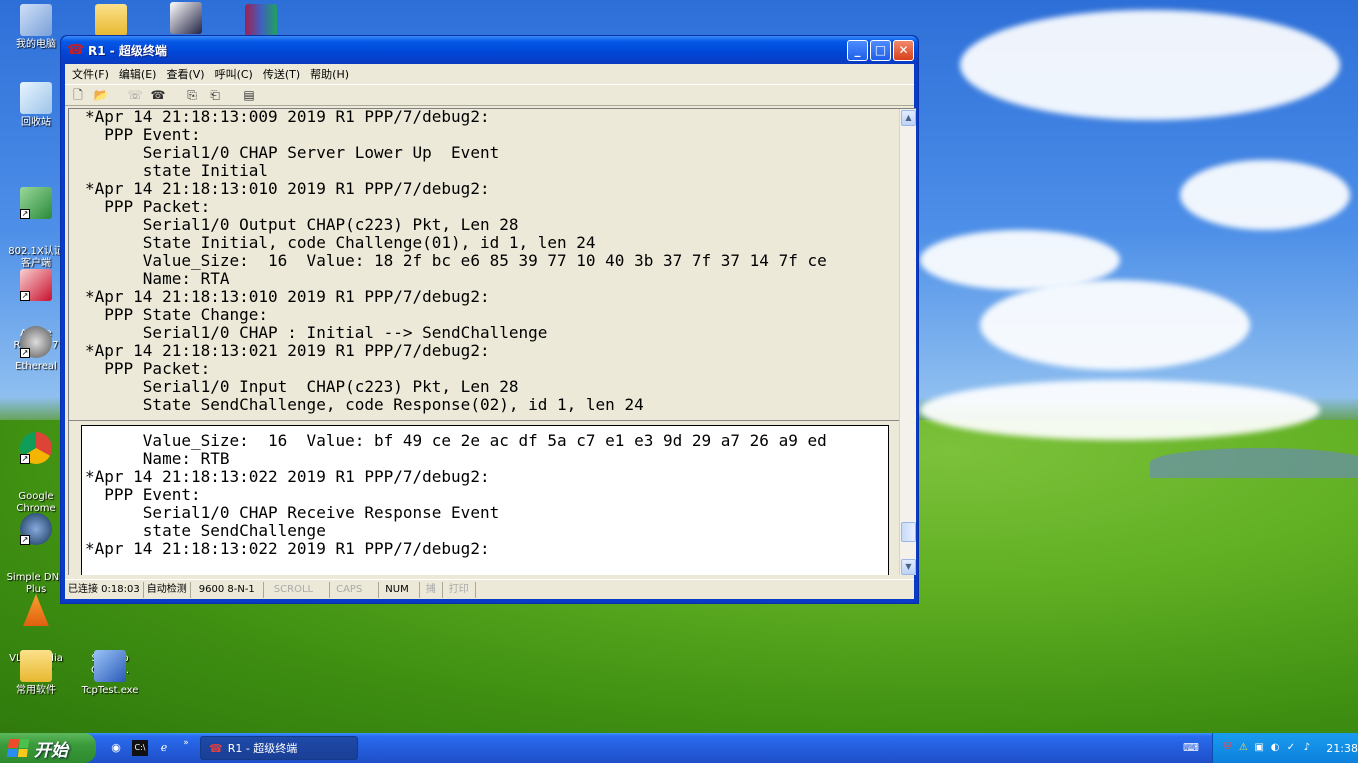  What do you see at coordinates (36, 610) in the screenshot?
I see `vlc-cone-icon` at bounding box center [36, 610].